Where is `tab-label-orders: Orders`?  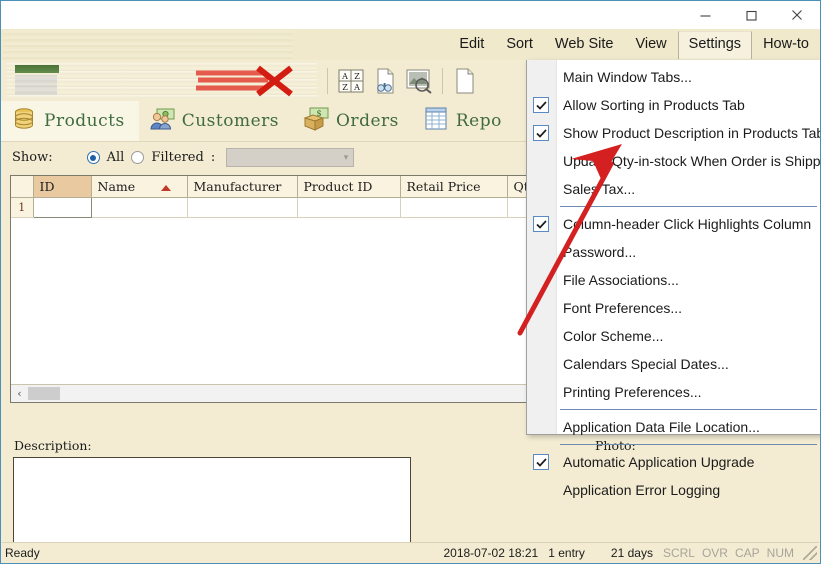 tab-label-orders: Orders is located at coordinates (367, 121).